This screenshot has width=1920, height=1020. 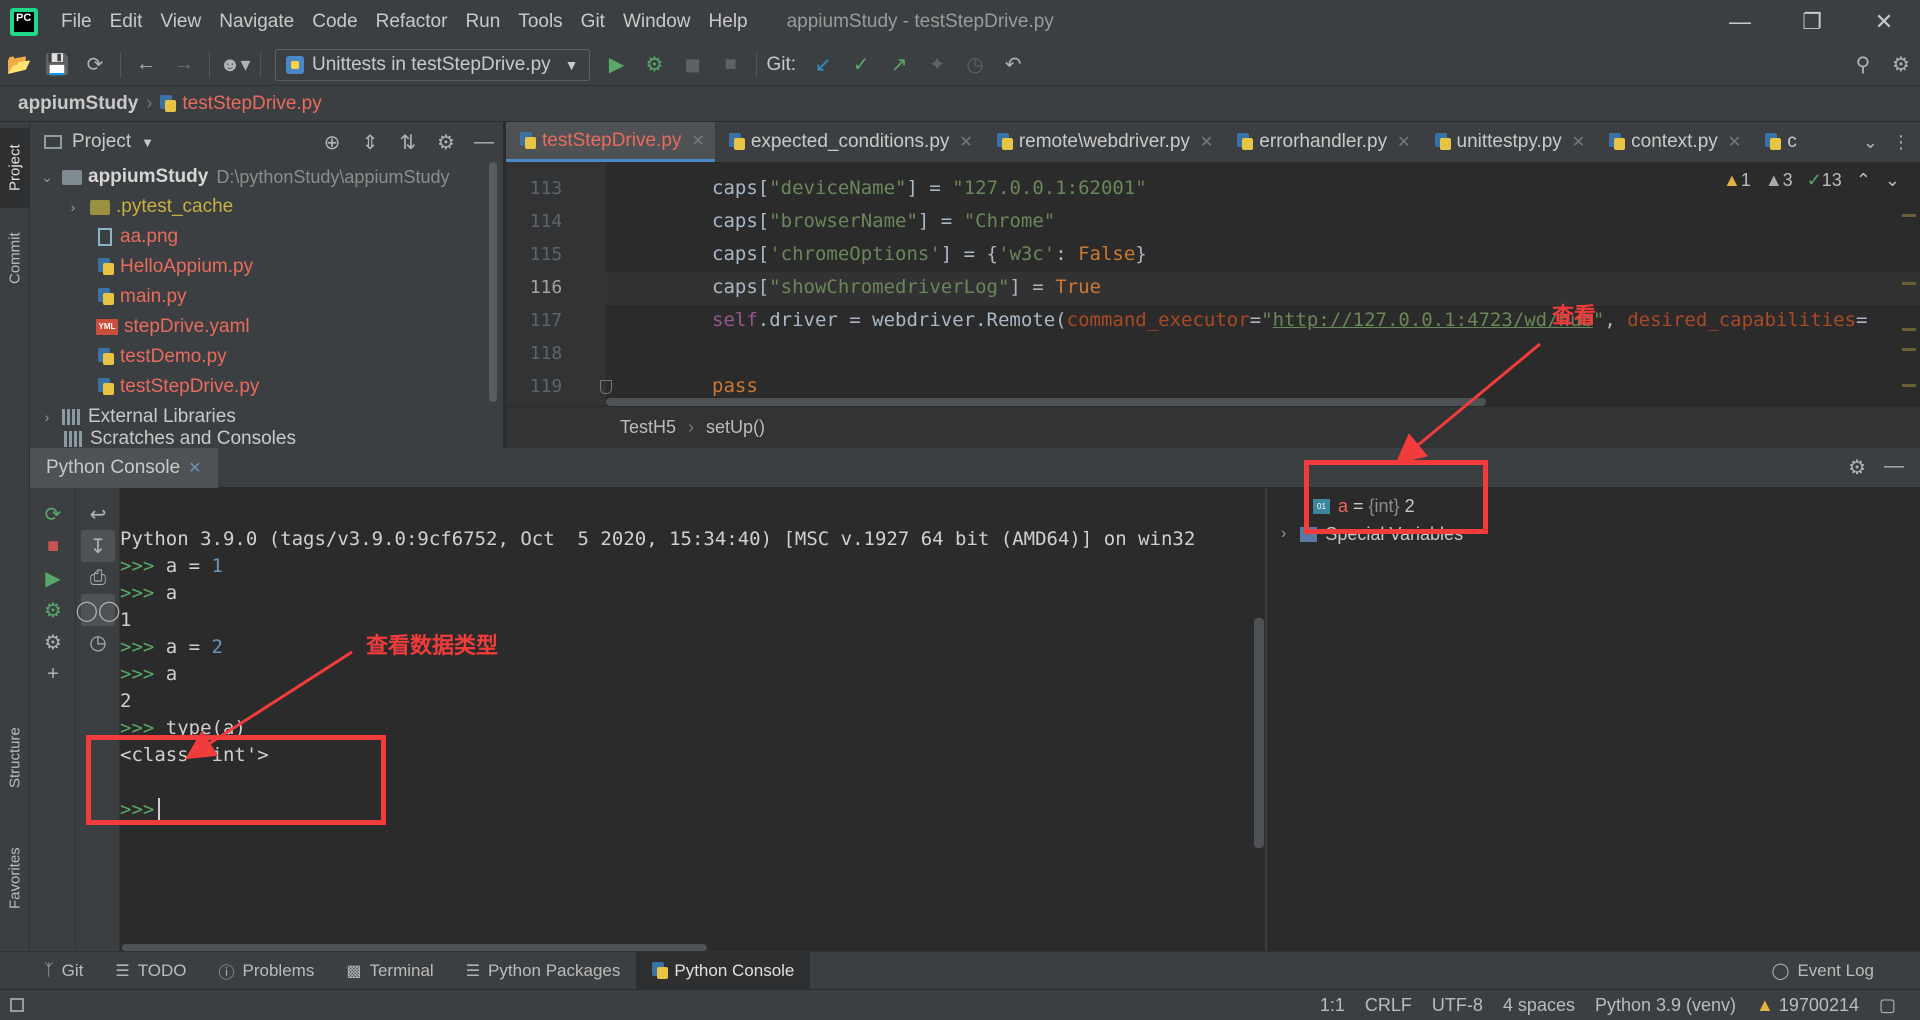 I want to click on annotation-arrow-view, so click(x=1468, y=403).